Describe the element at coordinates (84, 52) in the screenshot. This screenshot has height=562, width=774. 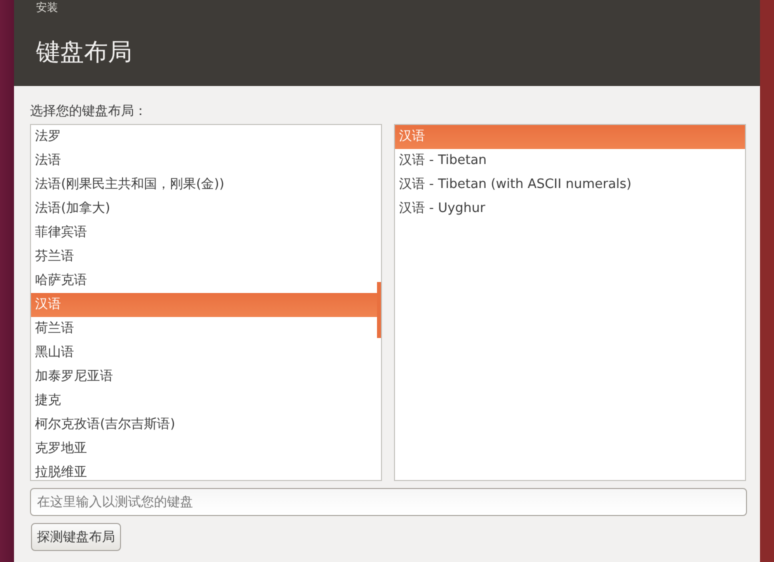
I see `page-title: 键盘布局` at that location.